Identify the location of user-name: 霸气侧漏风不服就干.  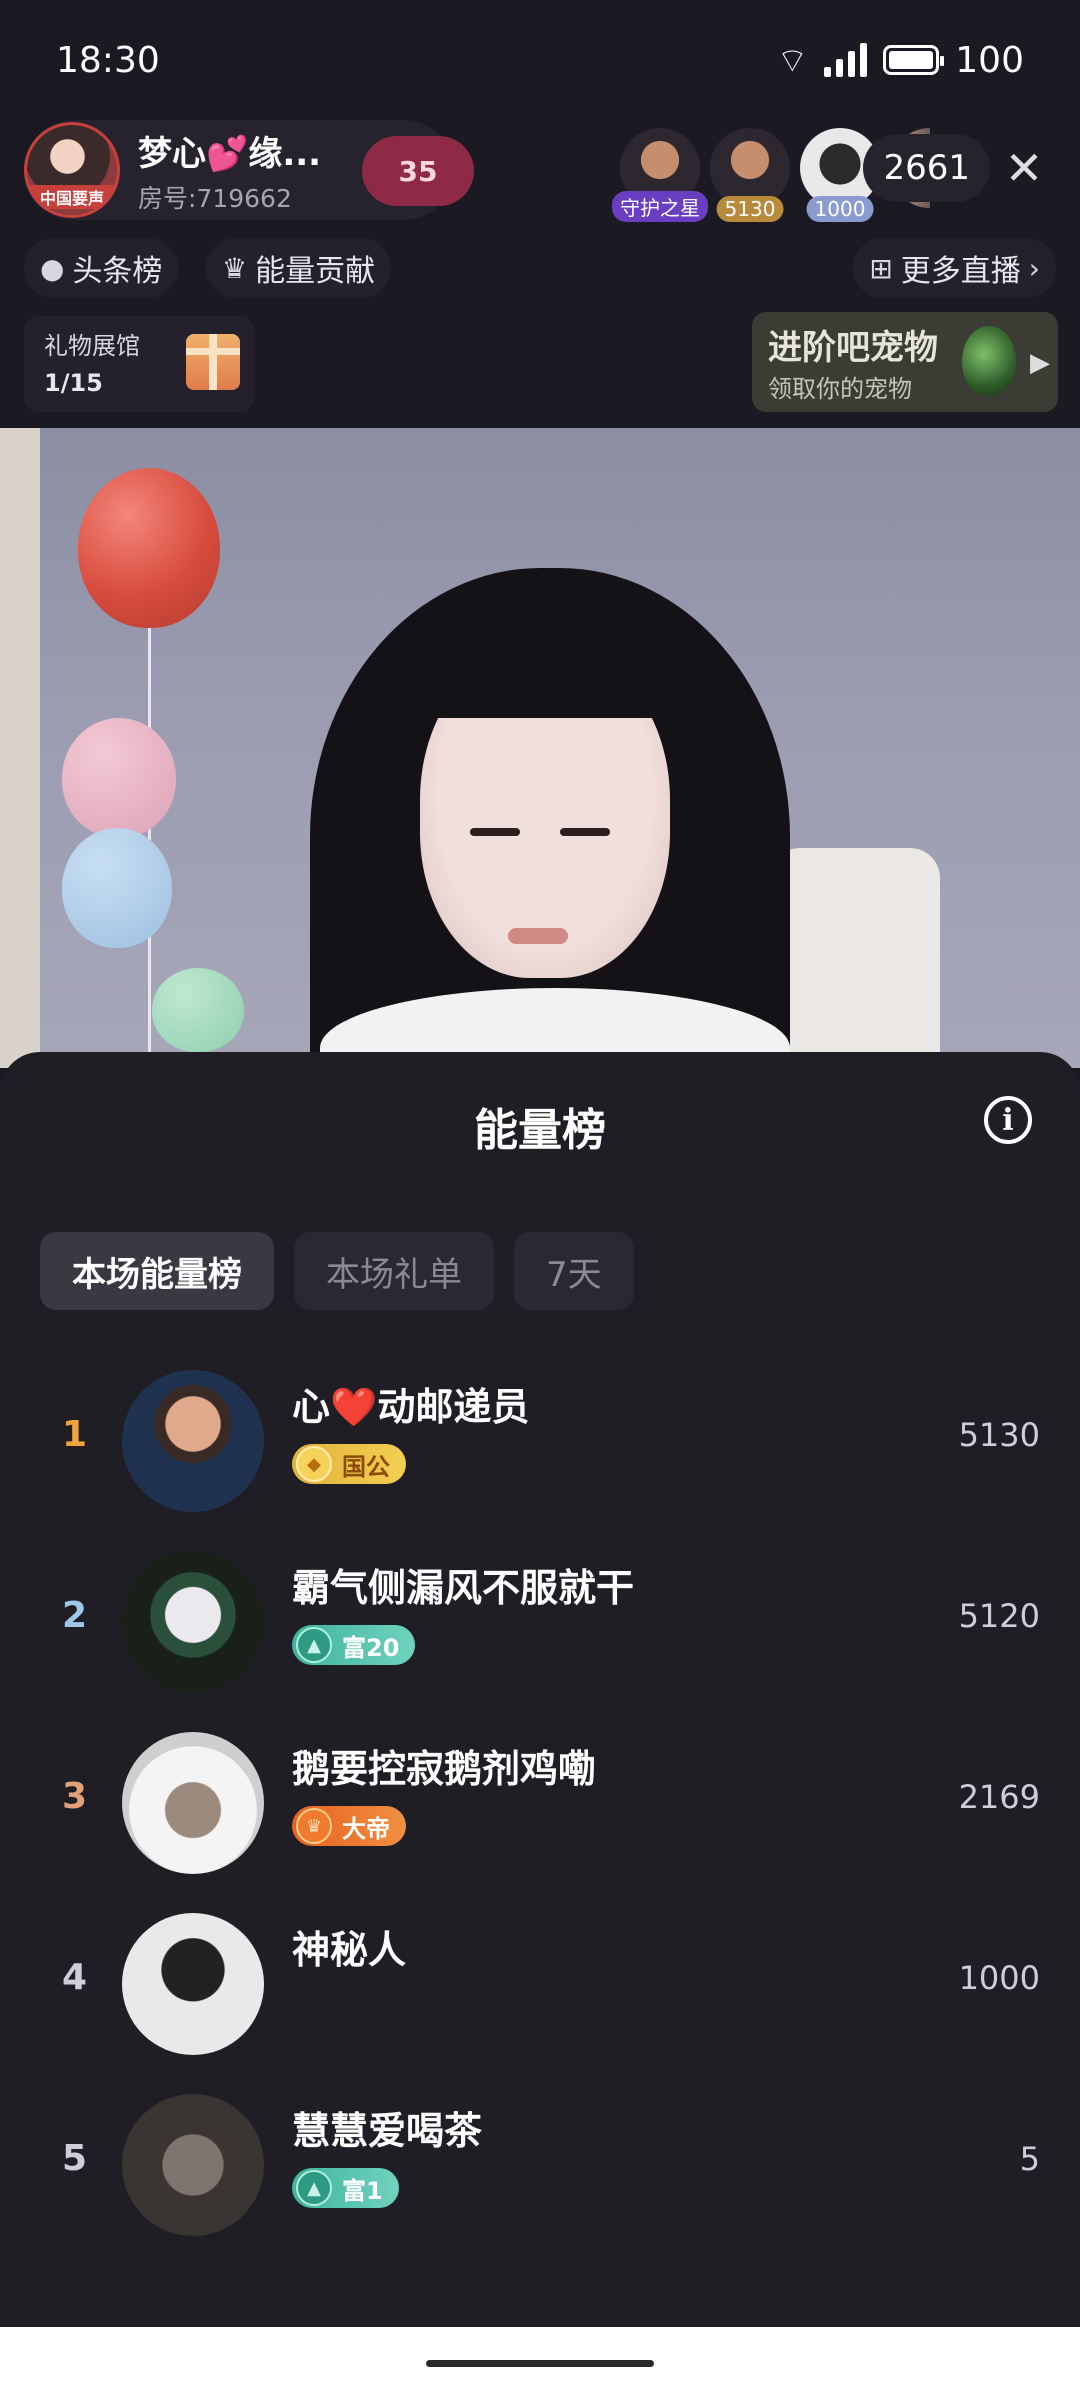
(463, 1588).